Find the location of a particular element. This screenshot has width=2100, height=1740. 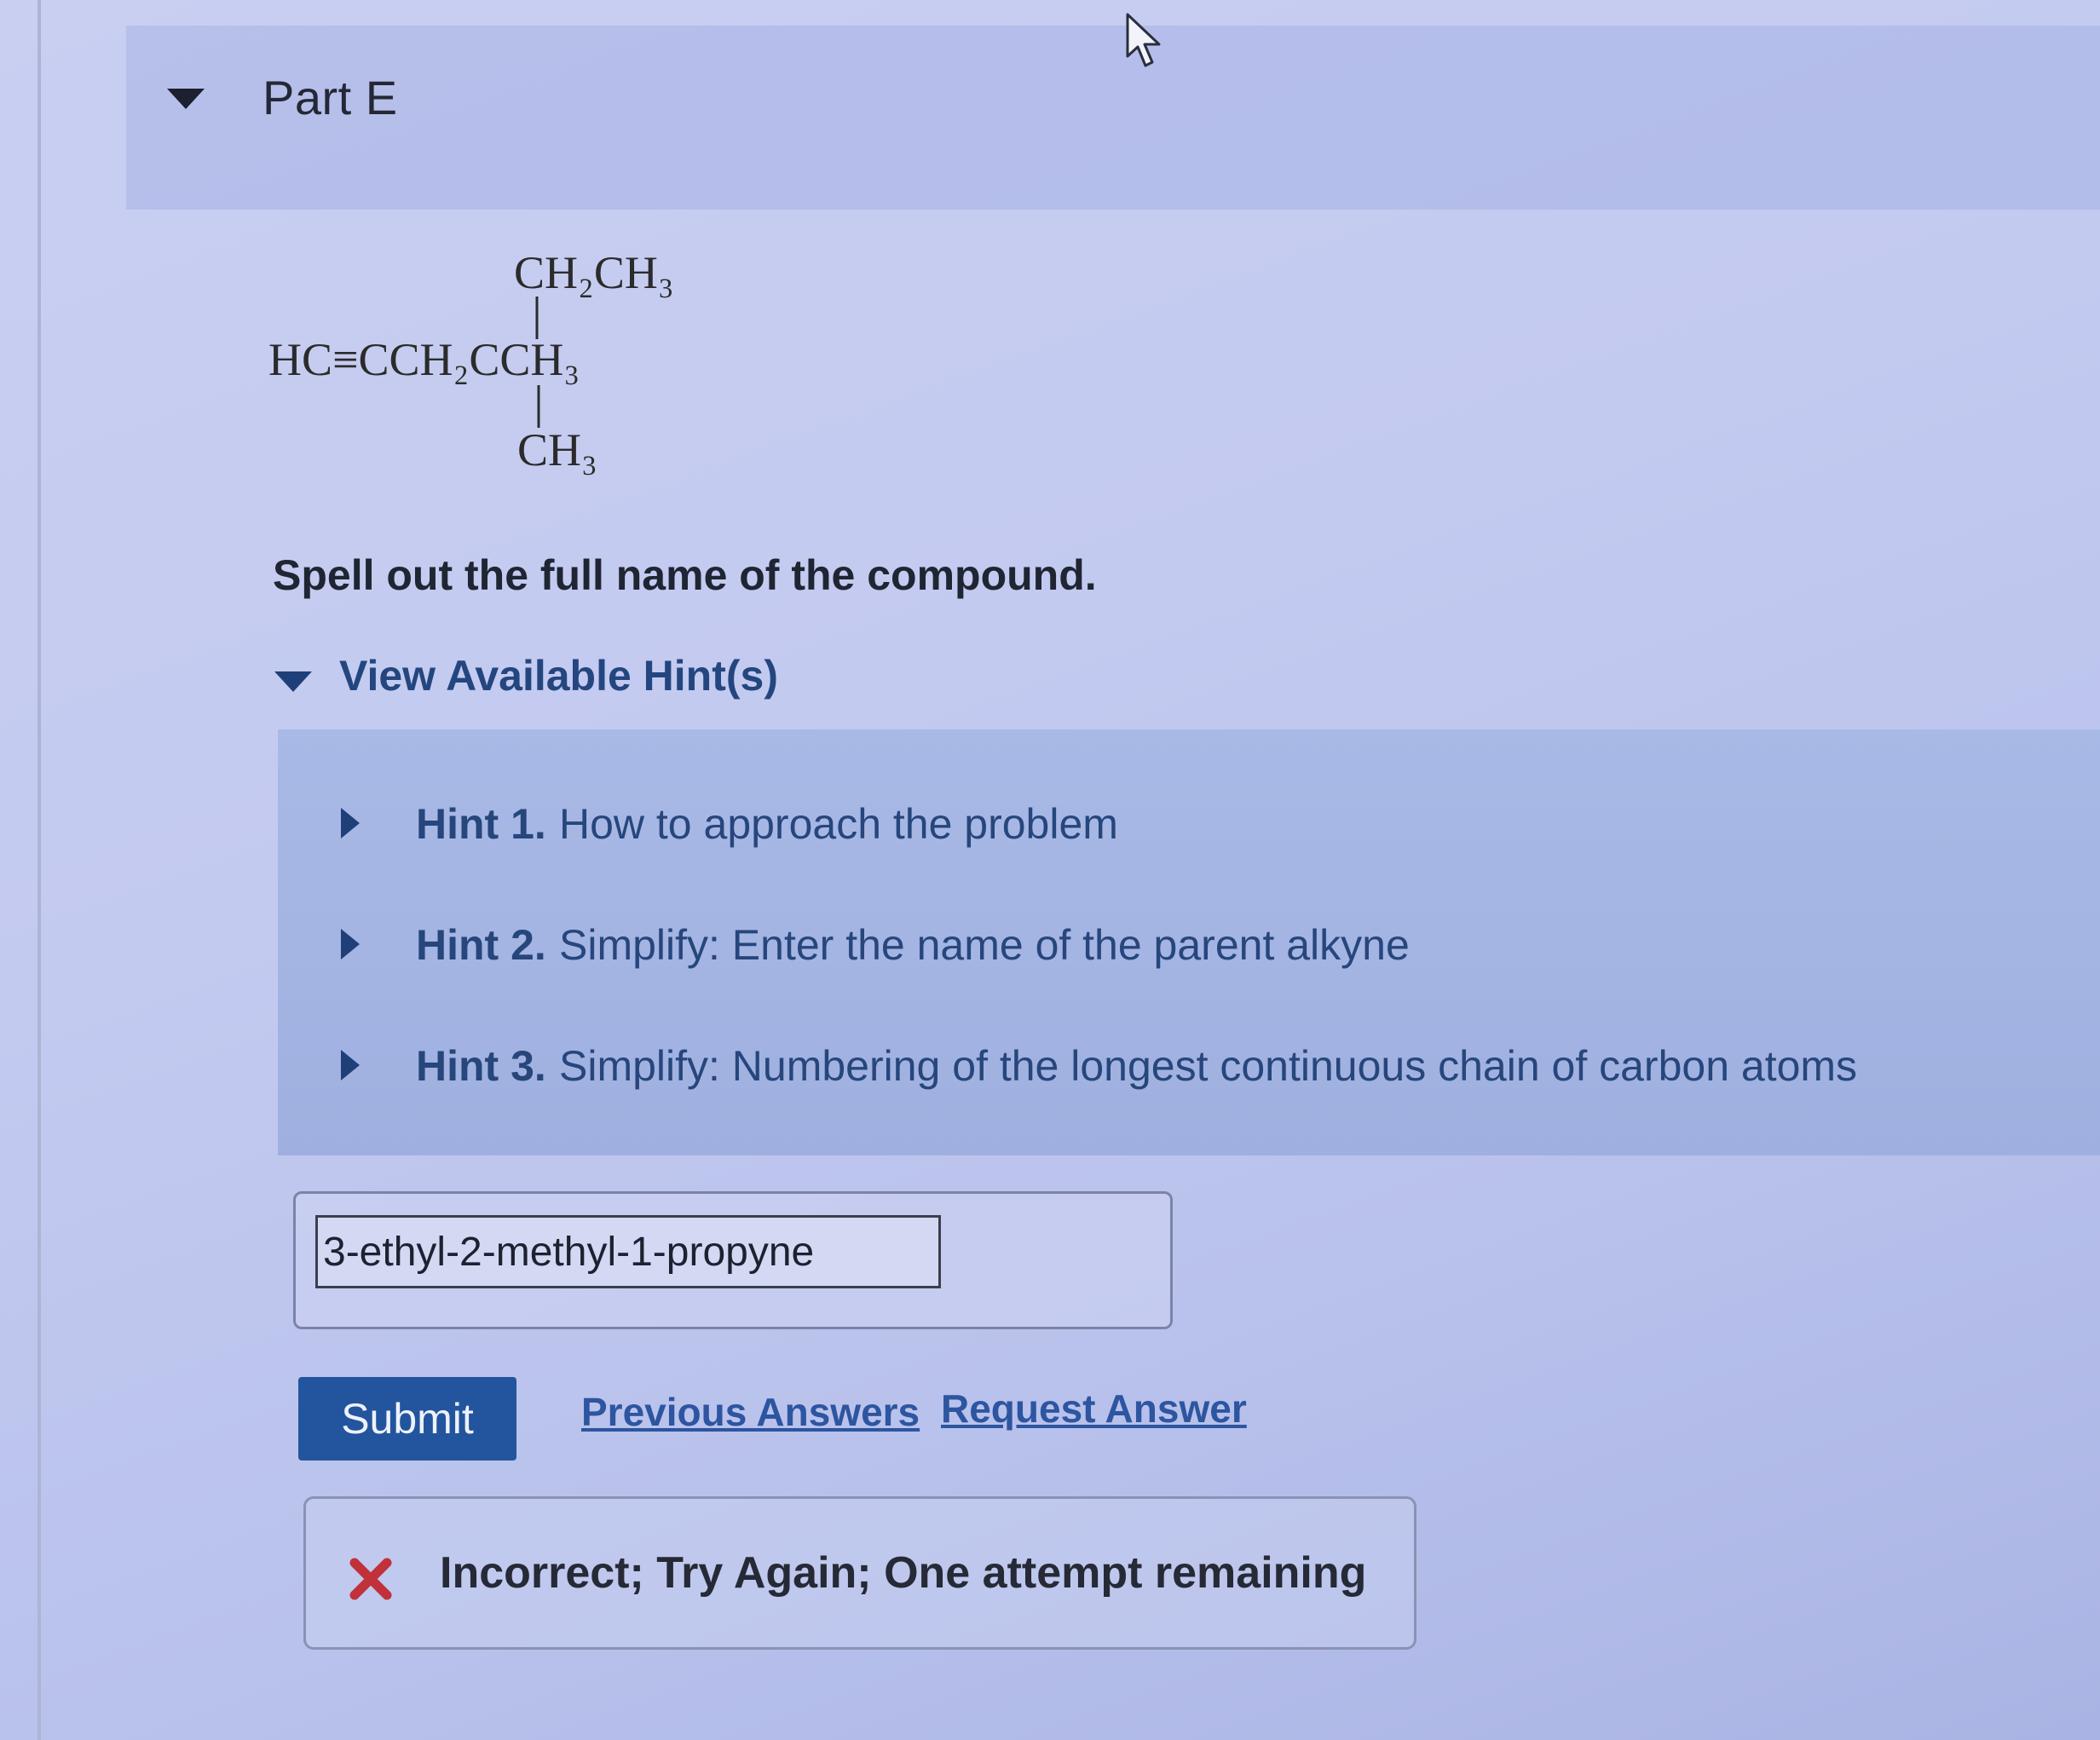

x-mark-icon is located at coordinates (371, 1579).